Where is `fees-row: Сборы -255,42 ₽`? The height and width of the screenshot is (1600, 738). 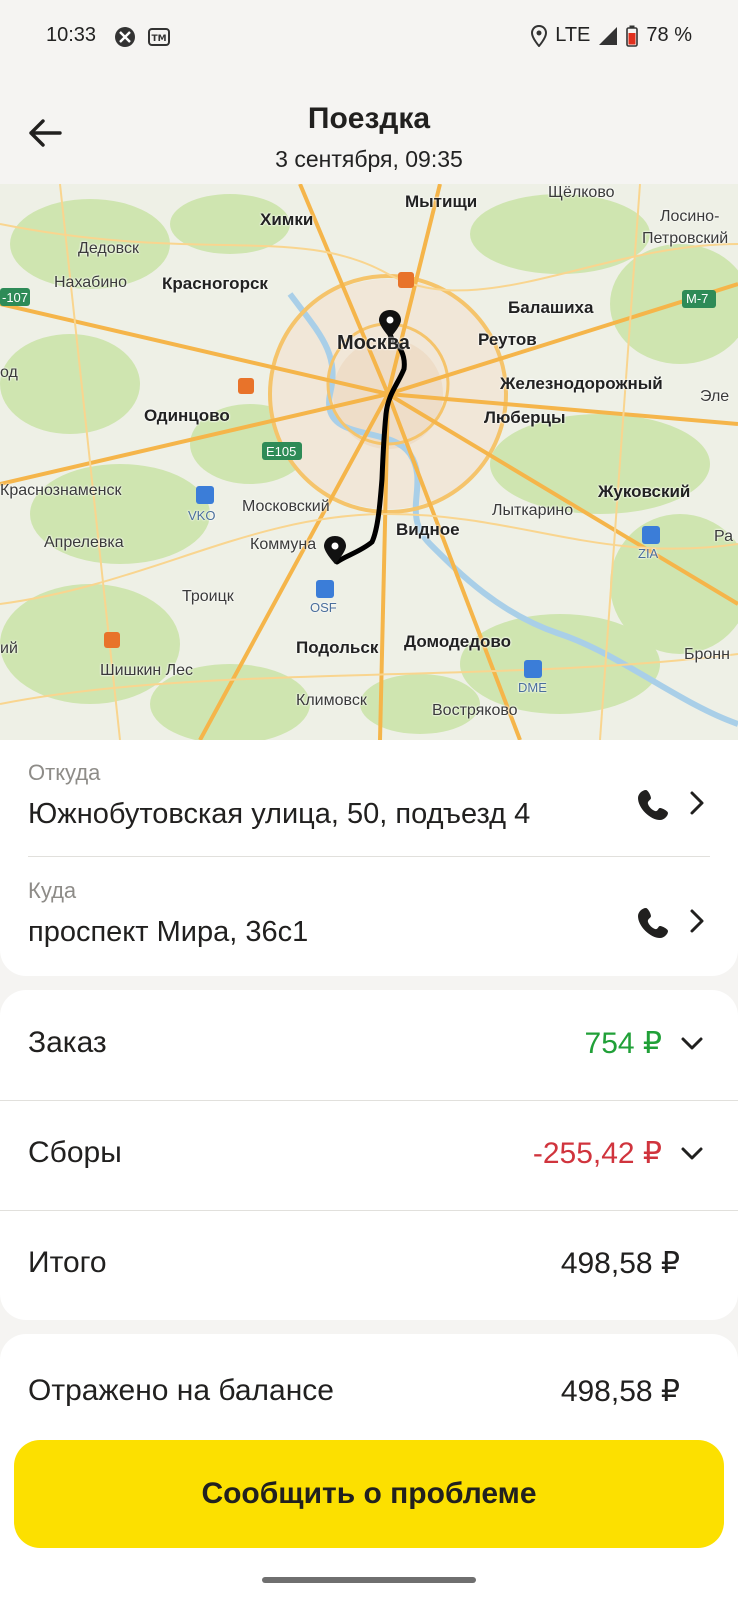
fees-row: Сборы -255,42 ₽ is located at coordinates (369, 1155).